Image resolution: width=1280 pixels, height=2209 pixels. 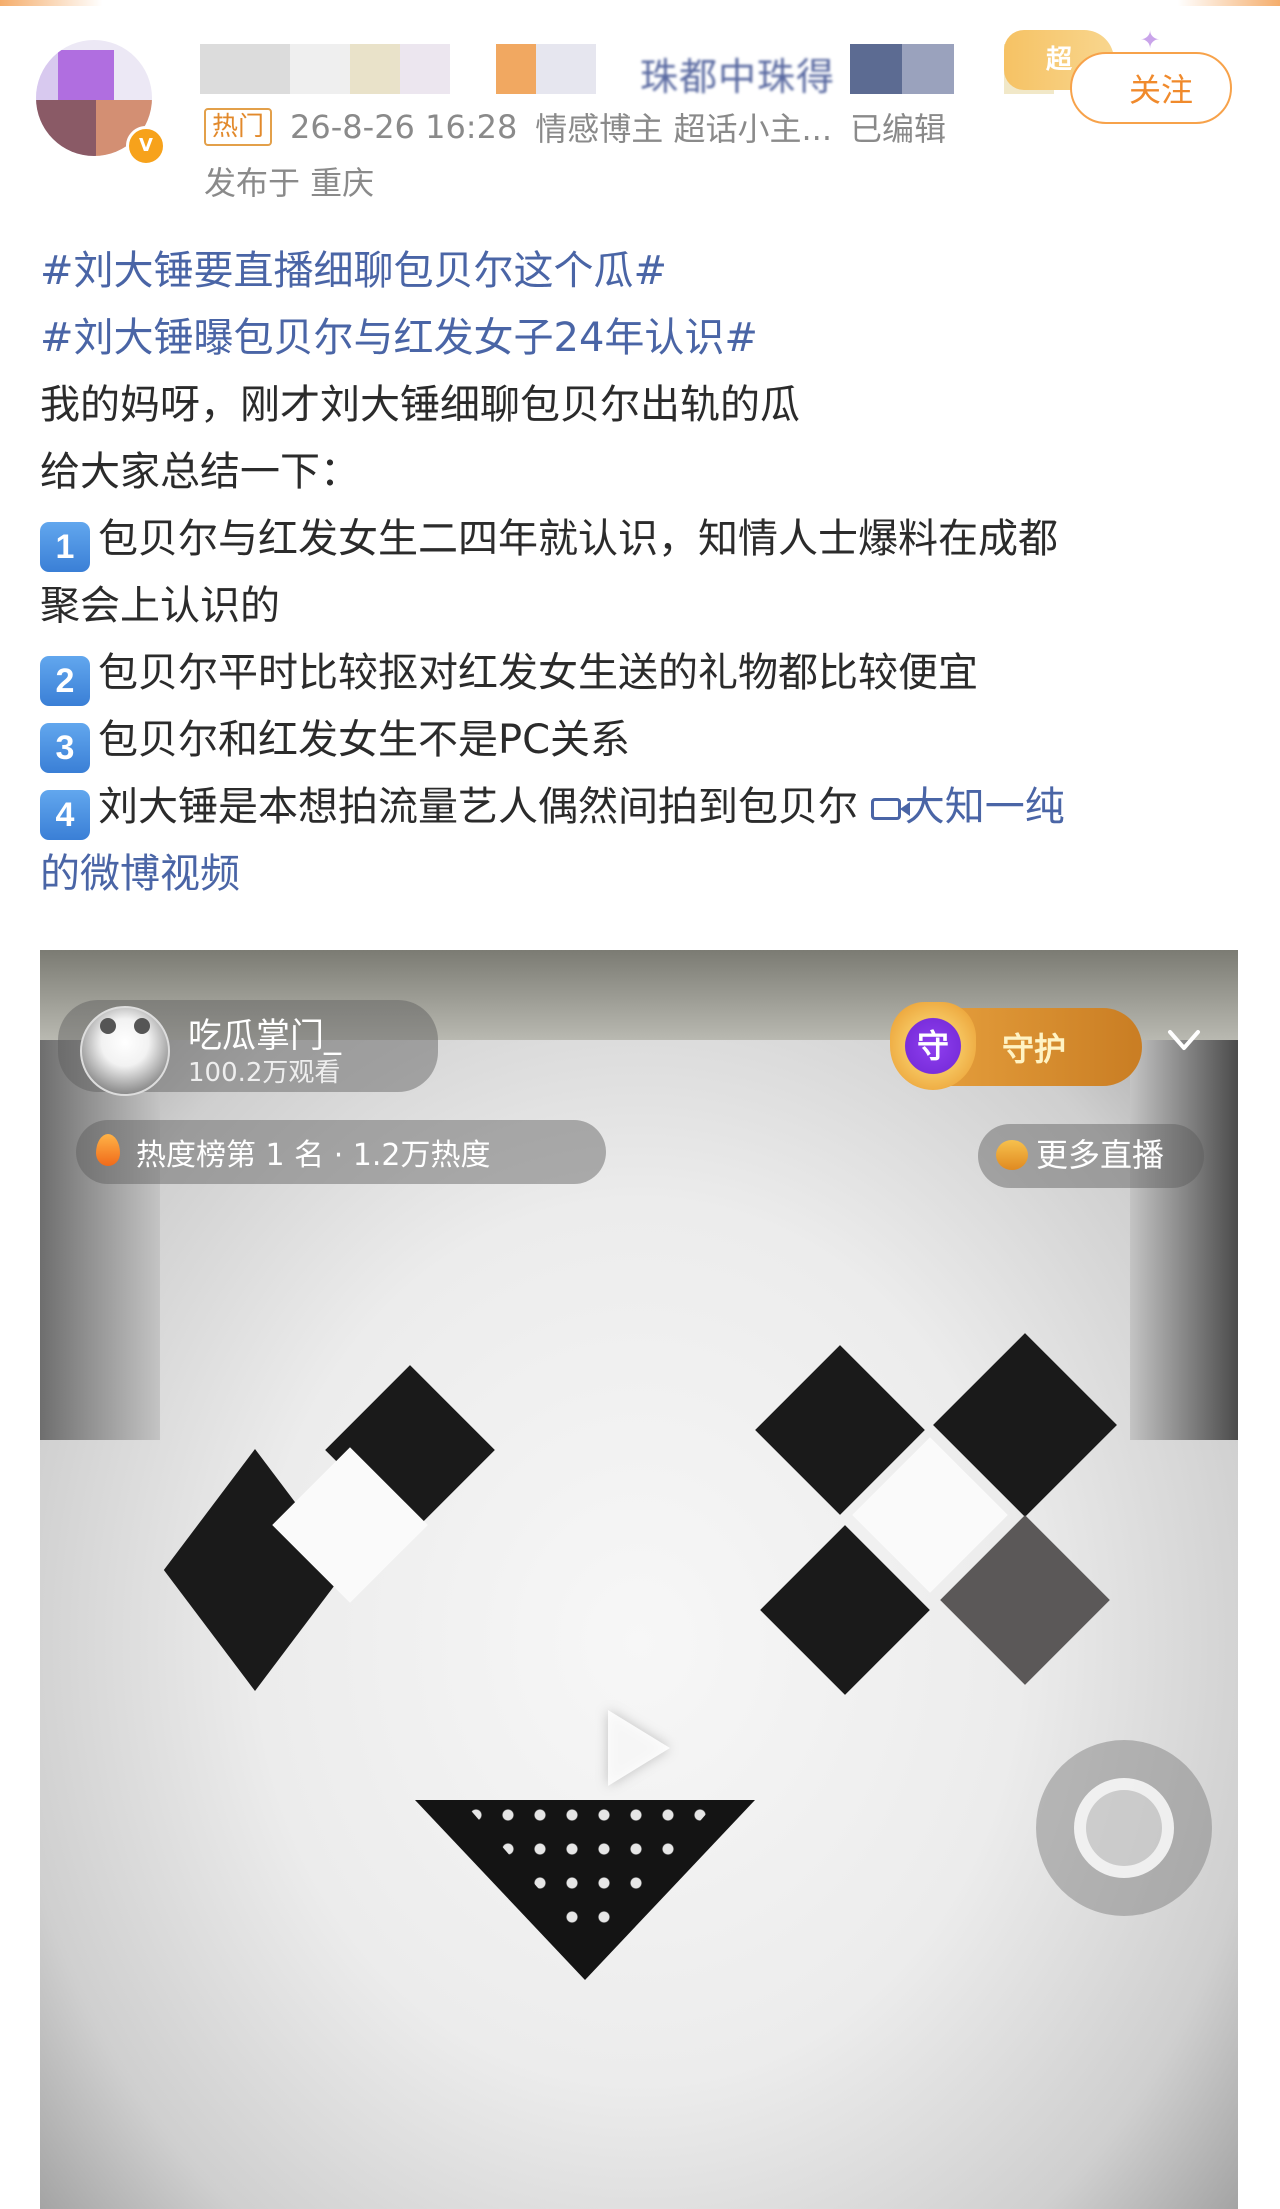 I want to click on follow-button: 关注, so click(x=1151, y=88).